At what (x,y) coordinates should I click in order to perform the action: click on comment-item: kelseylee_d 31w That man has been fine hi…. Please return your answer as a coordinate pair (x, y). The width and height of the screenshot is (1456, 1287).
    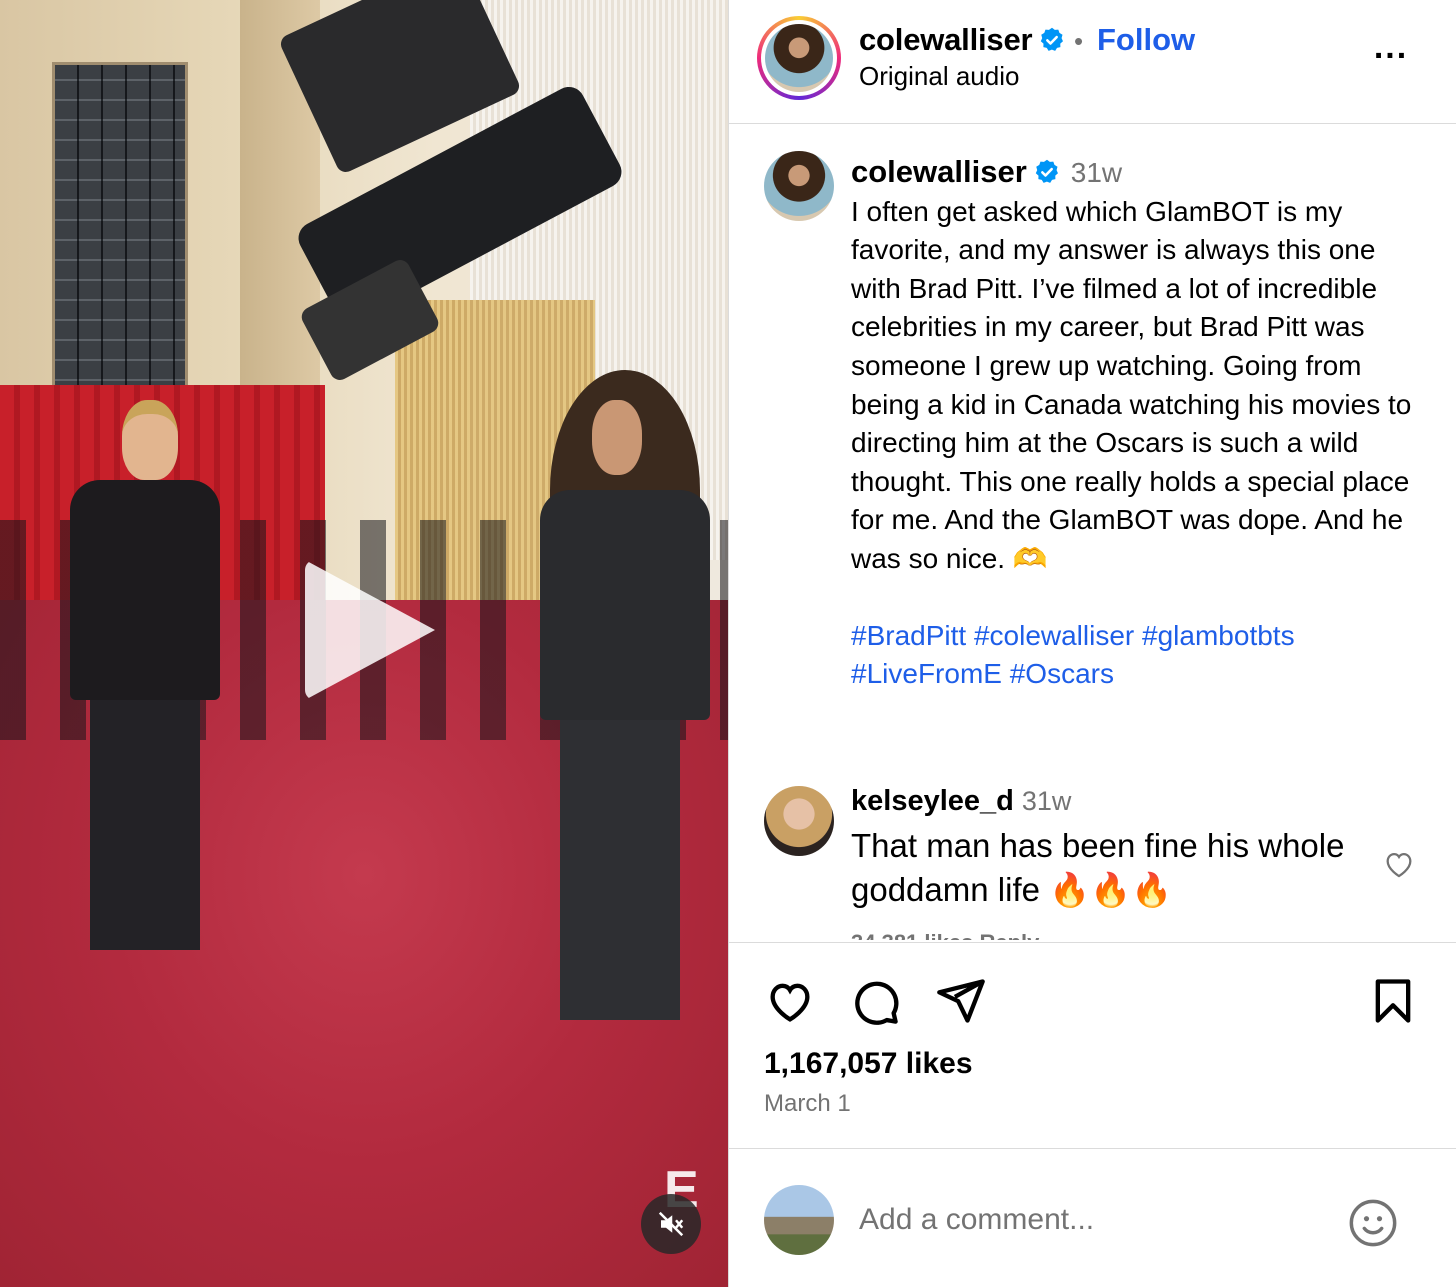
    Looking at the image, I should click on (1092, 860).